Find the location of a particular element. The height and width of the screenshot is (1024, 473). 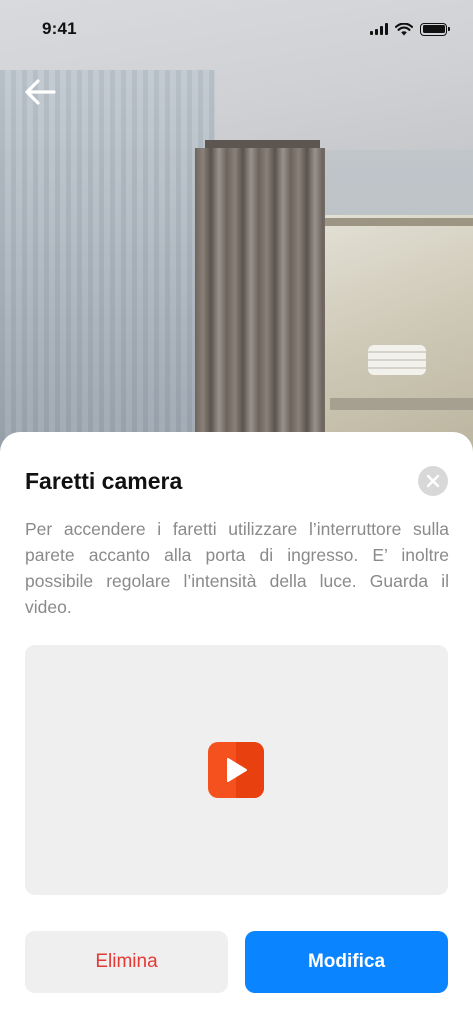

delete-button: Elimina is located at coordinates (126, 962).